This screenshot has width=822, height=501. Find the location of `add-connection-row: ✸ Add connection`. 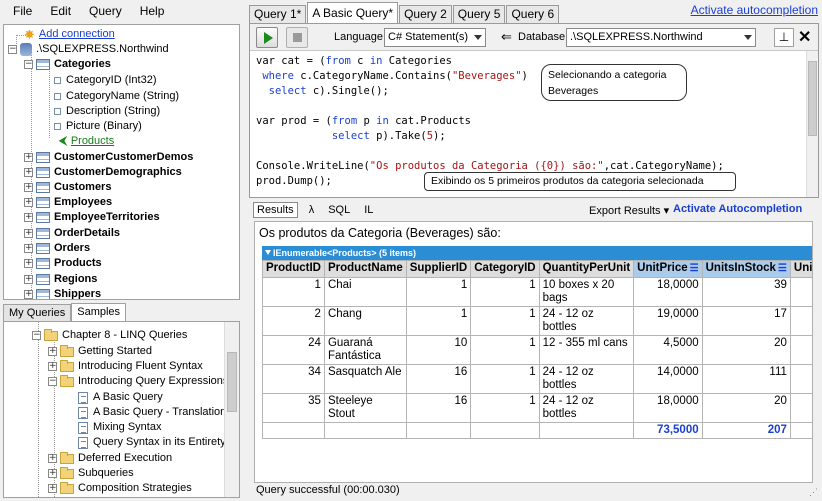

add-connection-row: ✸ Add connection is located at coordinates (69, 34).